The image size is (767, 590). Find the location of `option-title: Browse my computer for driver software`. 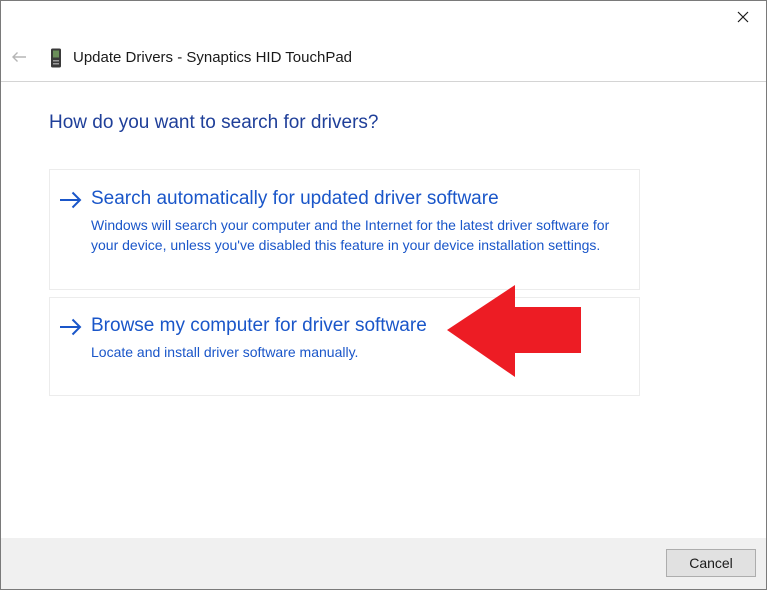

option-title: Browse my computer for driver software is located at coordinates (259, 325).